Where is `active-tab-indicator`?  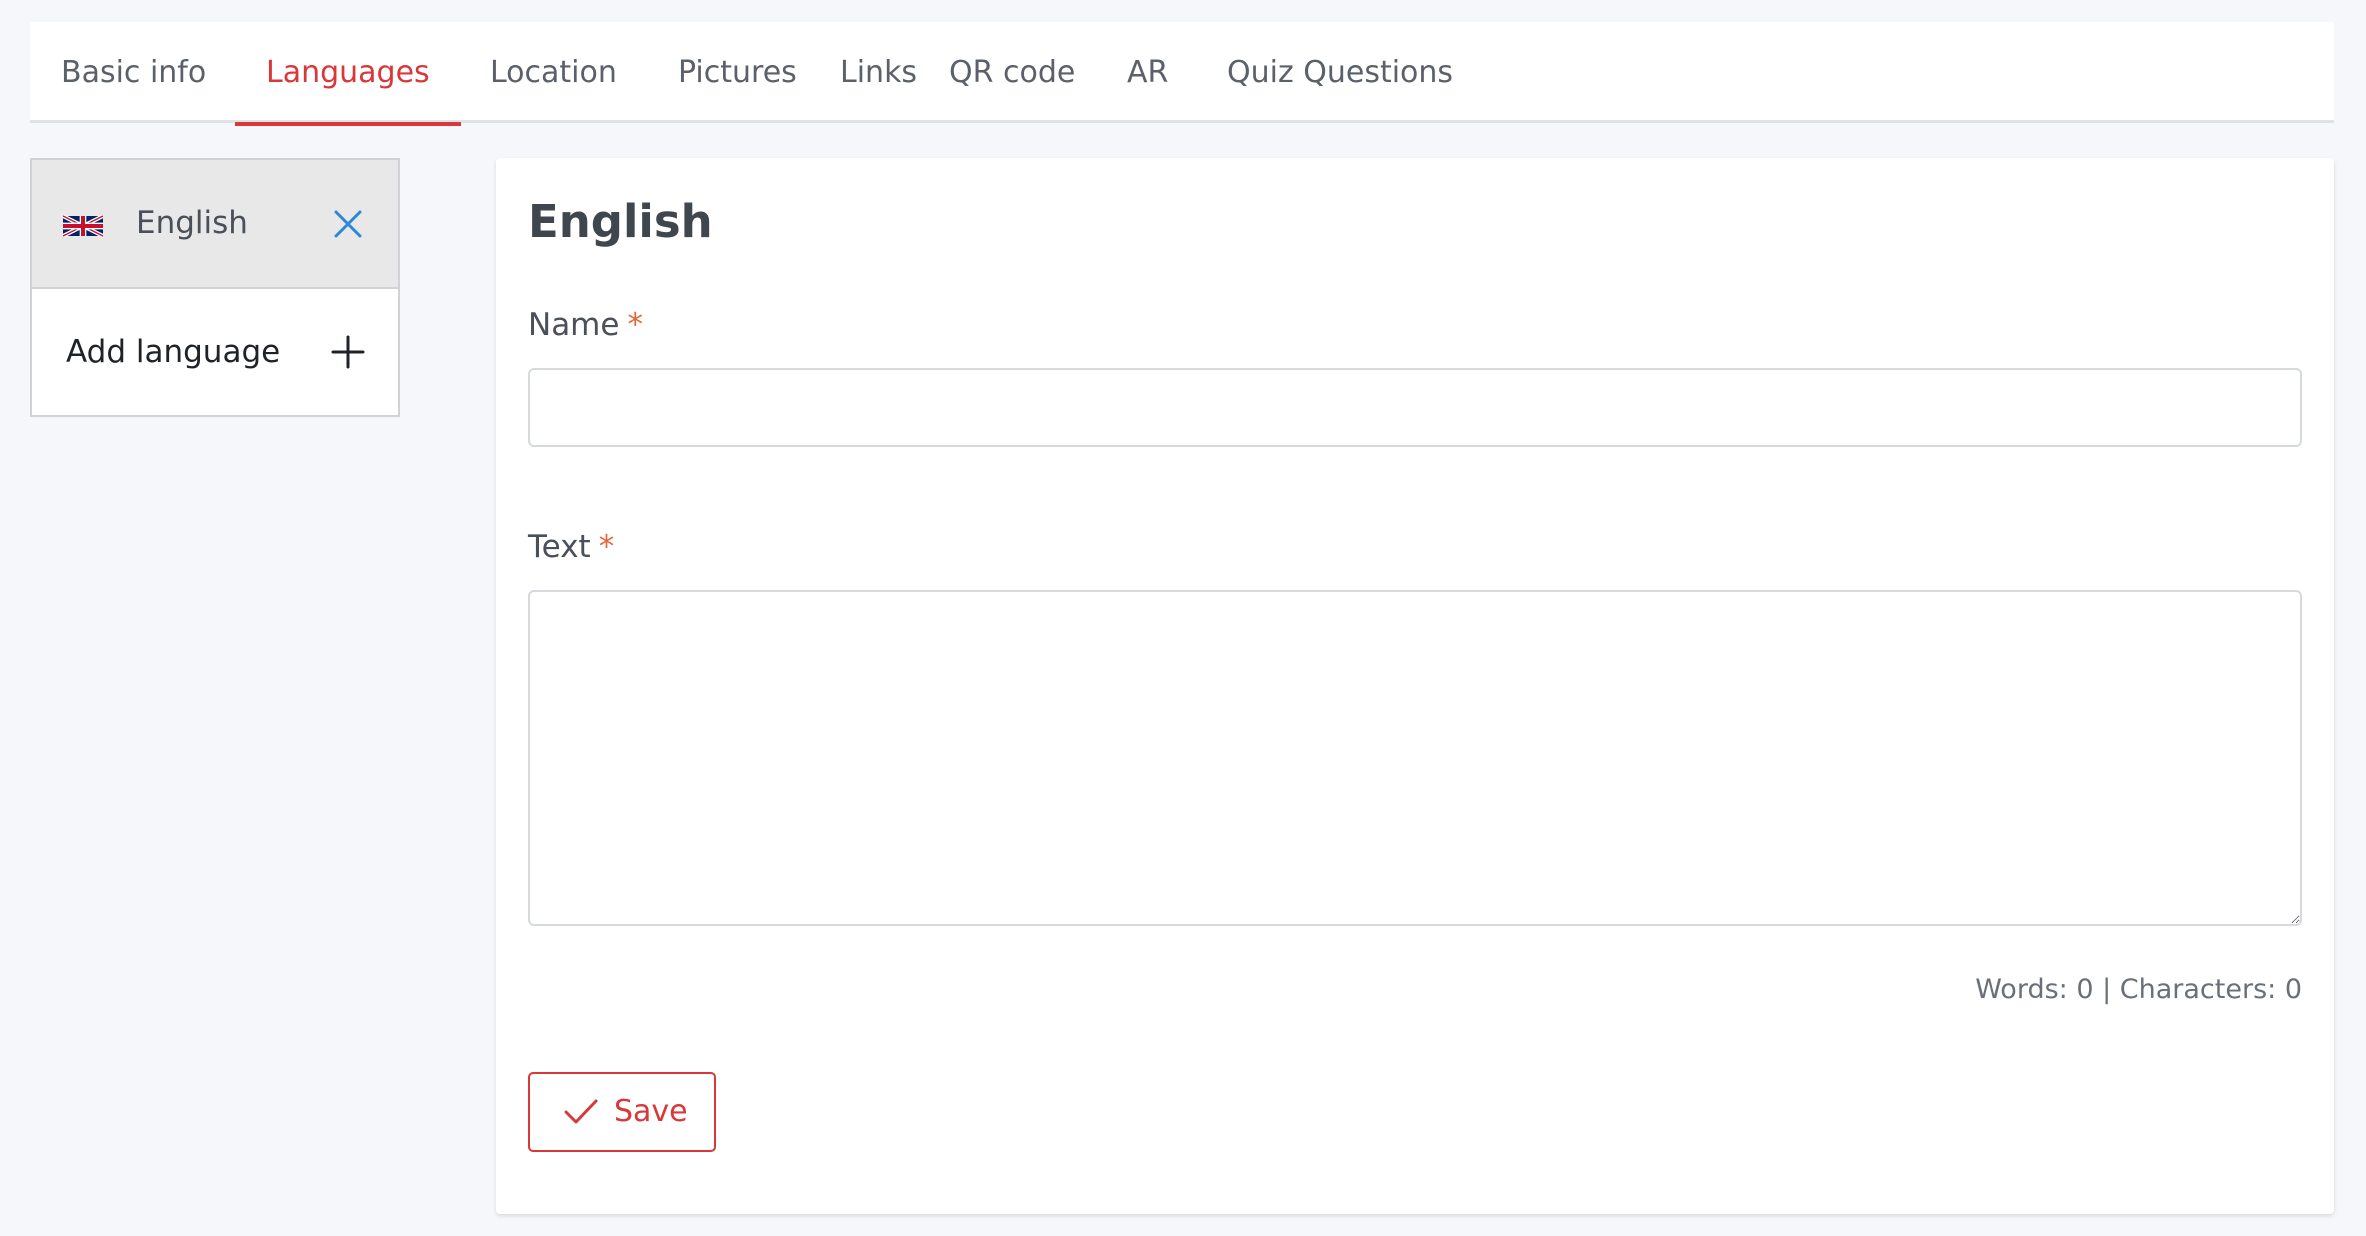
active-tab-indicator is located at coordinates (348, 124).